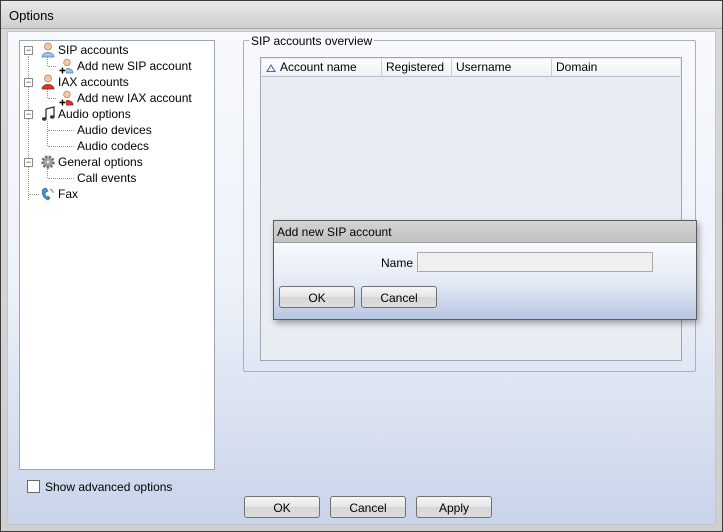  What do you see at coordinates (107, 178) in the screenshot?
I see `tree-item-label: Call events` at bounding box center [107, 178].